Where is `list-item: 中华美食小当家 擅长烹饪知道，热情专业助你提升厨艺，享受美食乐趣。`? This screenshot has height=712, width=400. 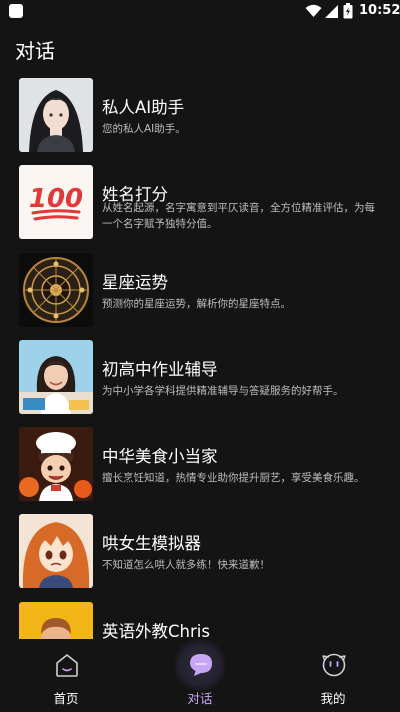
list-item: 中华美食小当家 擅长烹饪知道，热情专业助你提升厨艺，享受美食乐趣。 is located at coordinates (200, 464).